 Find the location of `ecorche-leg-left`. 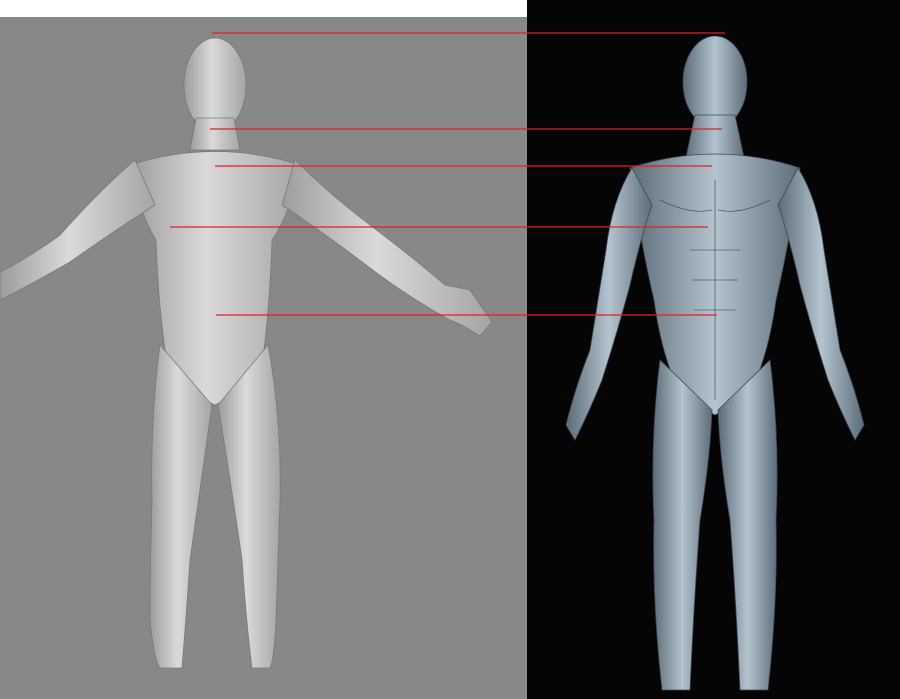

ecorche-leg-left is located at coordinates (682, 525).